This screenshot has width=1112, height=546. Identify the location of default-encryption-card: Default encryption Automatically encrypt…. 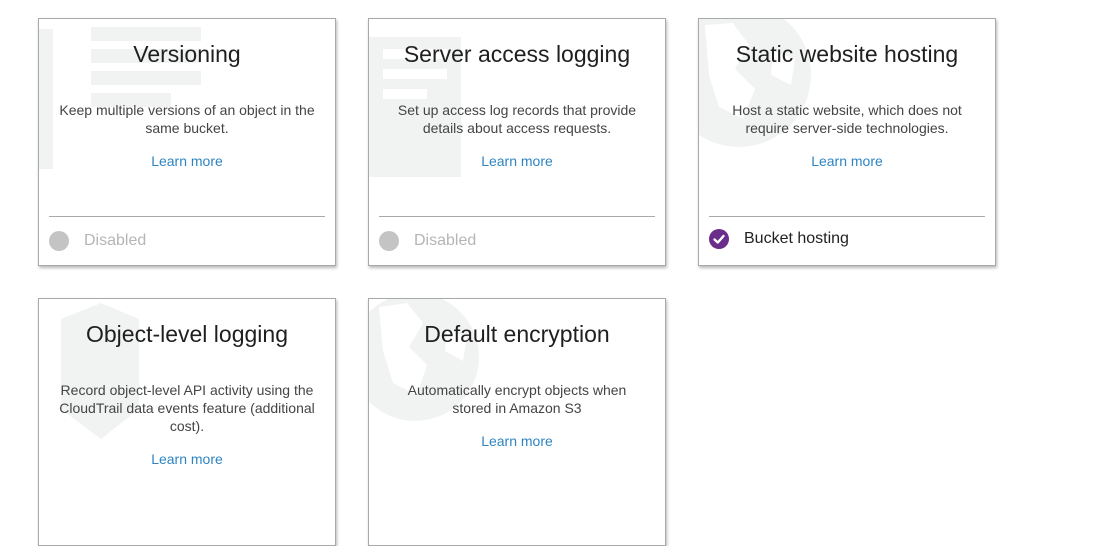
(517, 422).